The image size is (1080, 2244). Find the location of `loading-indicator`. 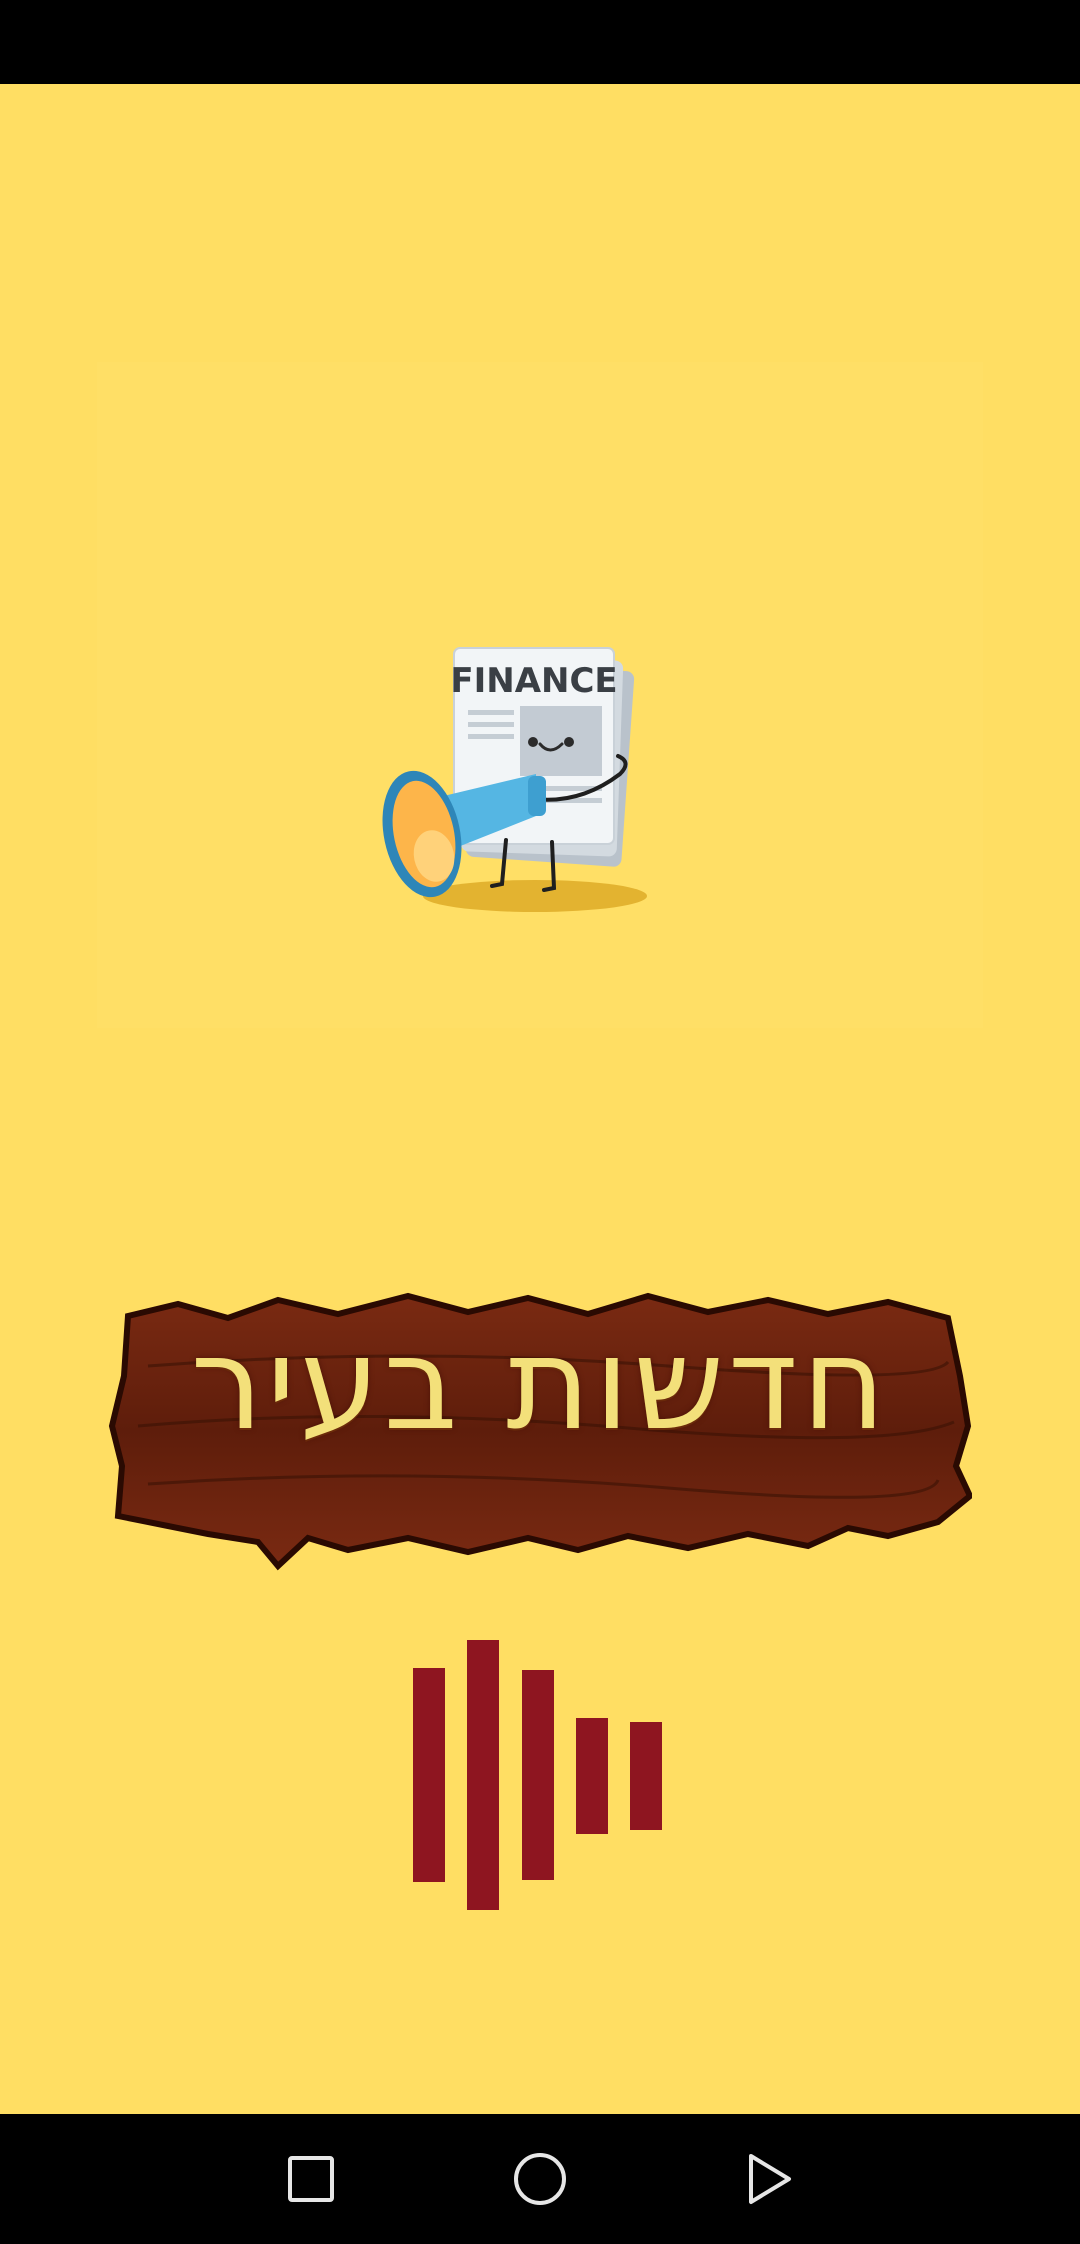

loading-indicator is located at coordinates (539, 1733).